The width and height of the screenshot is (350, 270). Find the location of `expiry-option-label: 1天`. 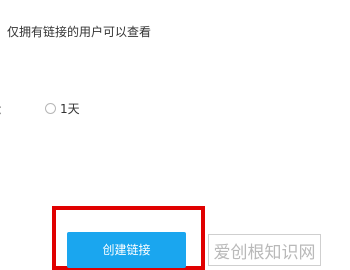

expiry-option-label: 1天 is located at coordinates (70, 109).